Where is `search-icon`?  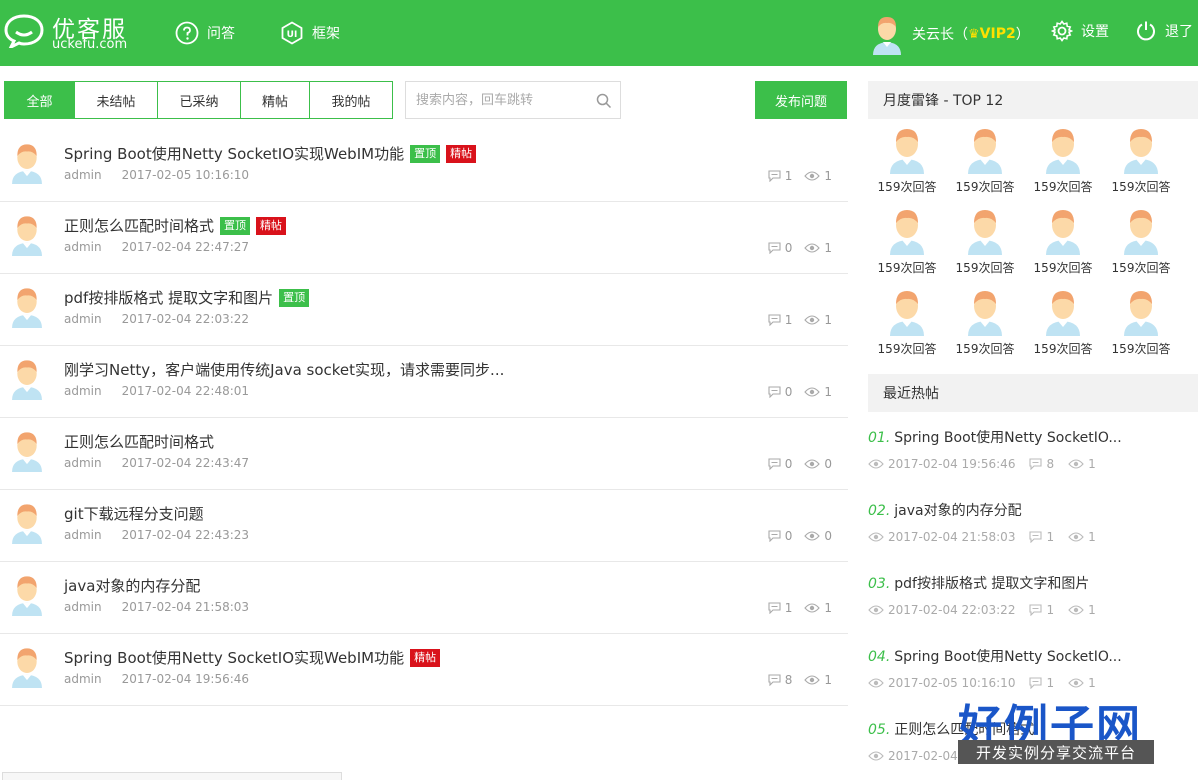
search-icon is located at coordinates (604, 101).